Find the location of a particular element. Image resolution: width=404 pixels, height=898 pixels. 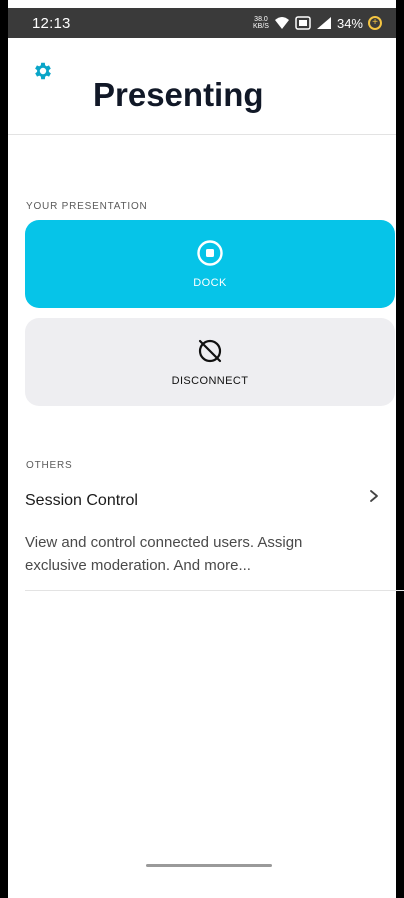

section-label-others: OTHERS is located at coordinates (49, 465).